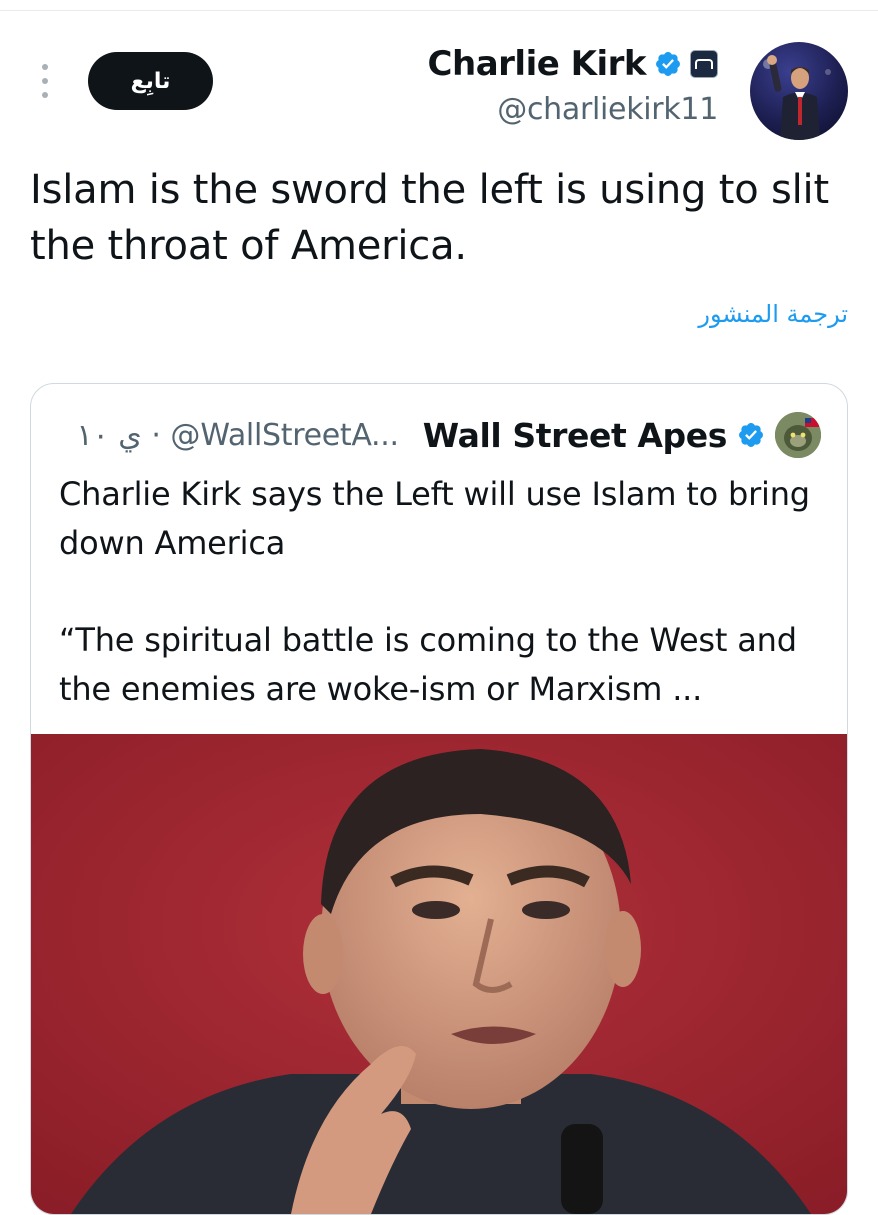  I want to click on quoted-author-avatar, so click(798, 435).